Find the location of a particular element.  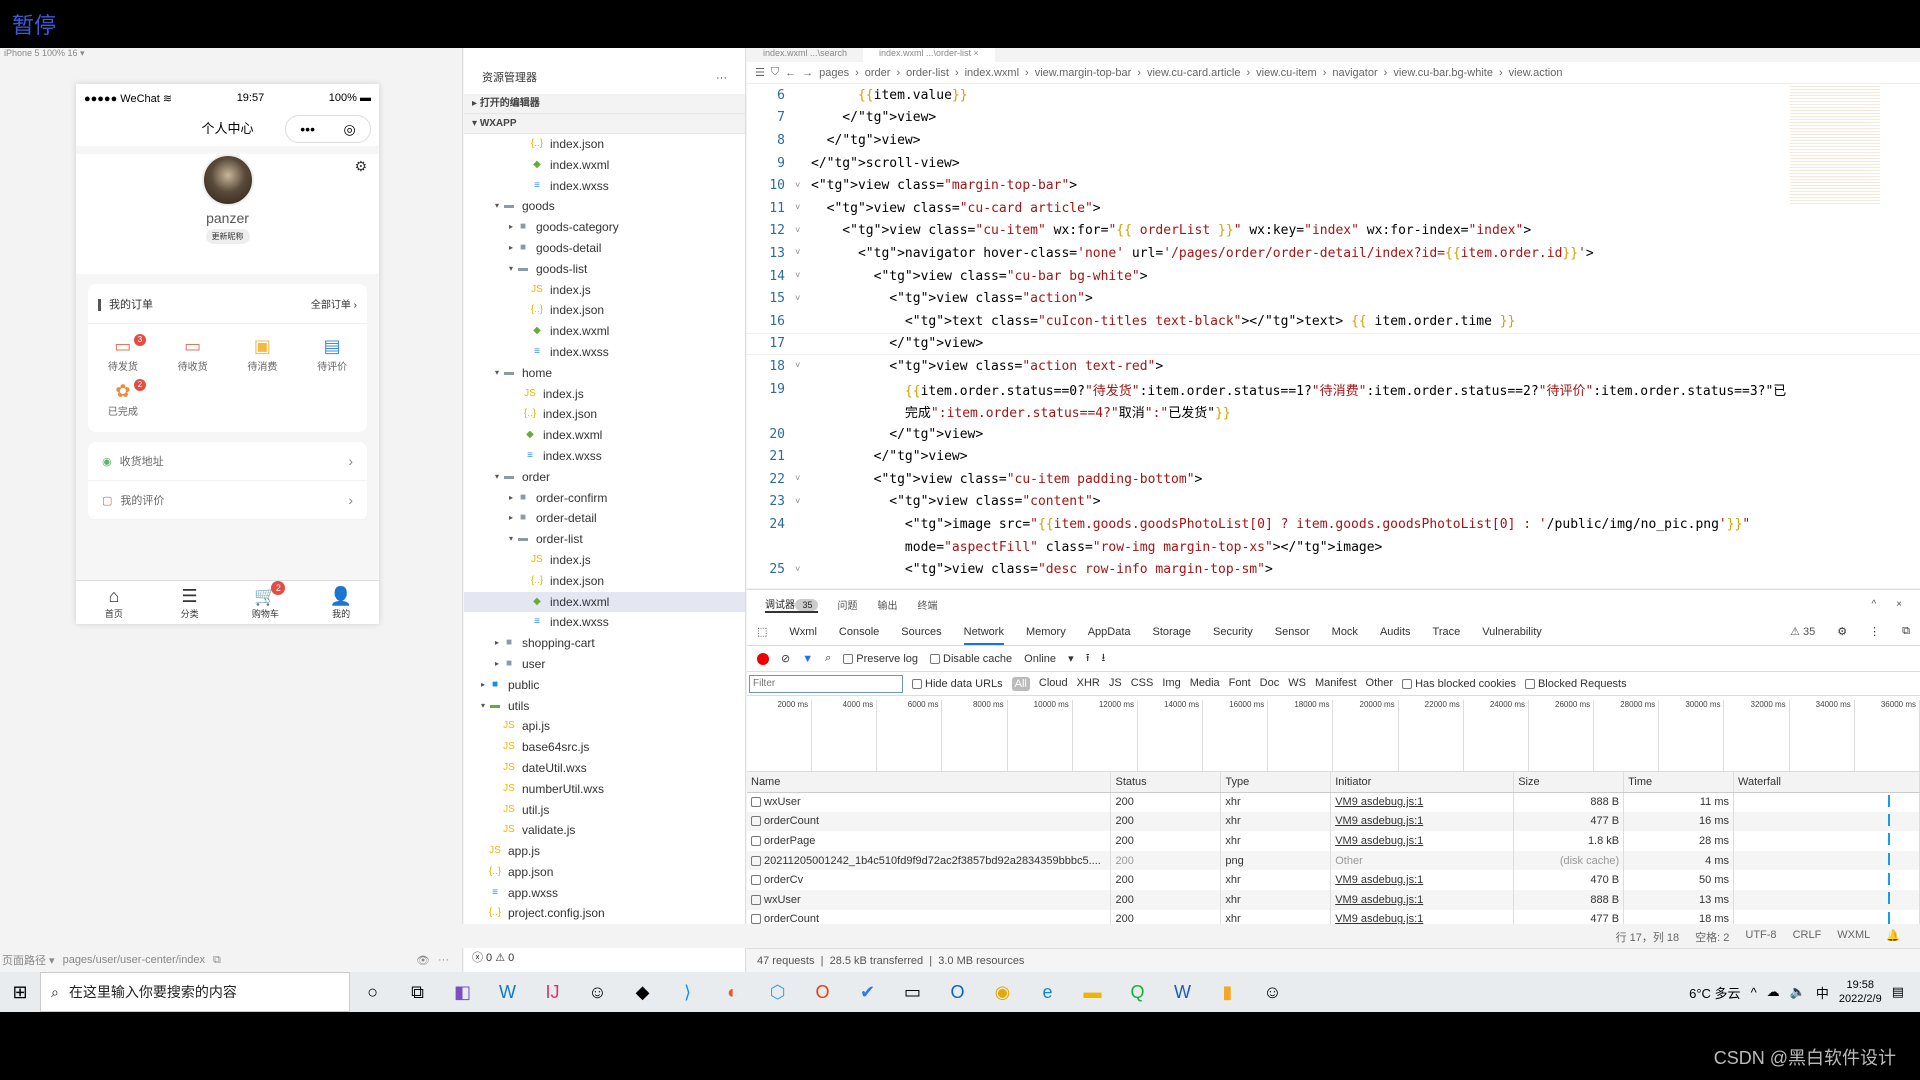

tree-item: ▾ ▬ goods-list is located at coordinates (604, 269).